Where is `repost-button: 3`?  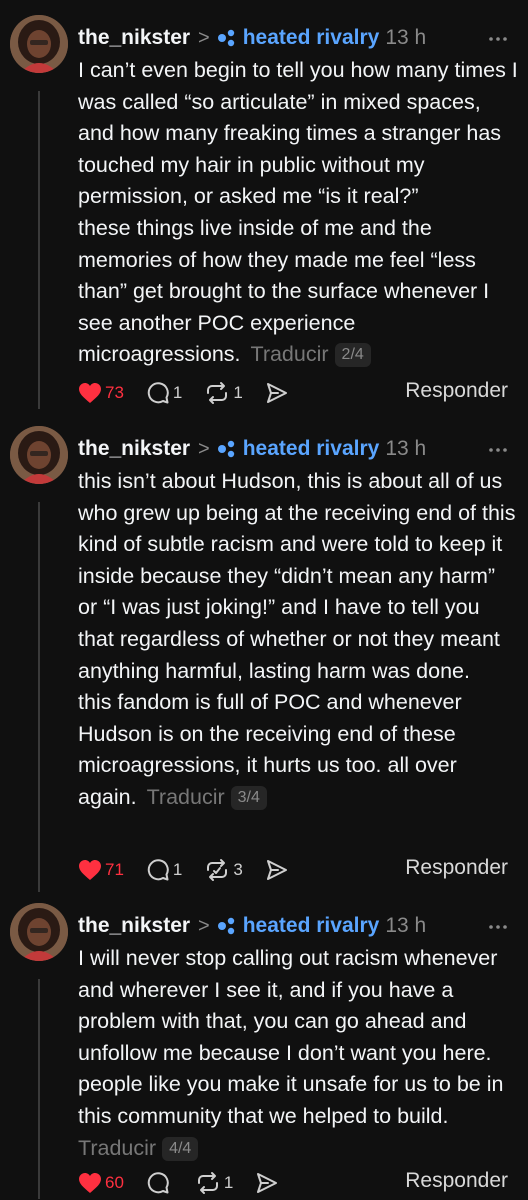 repost-button: 3 is located at coordinates (223, 870).